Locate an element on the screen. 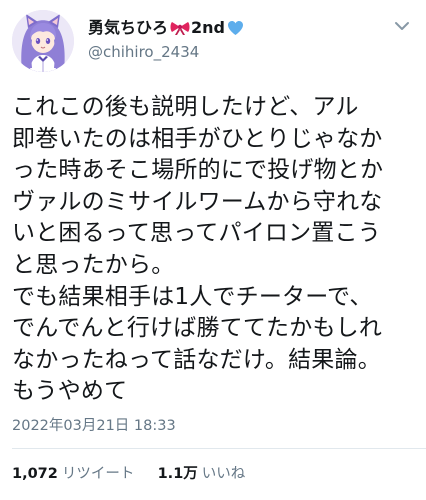 This screenshot has width=426, height=500. tweet-text-line: これこの後も説明したけど、アル is located at coordinates (185, 107).